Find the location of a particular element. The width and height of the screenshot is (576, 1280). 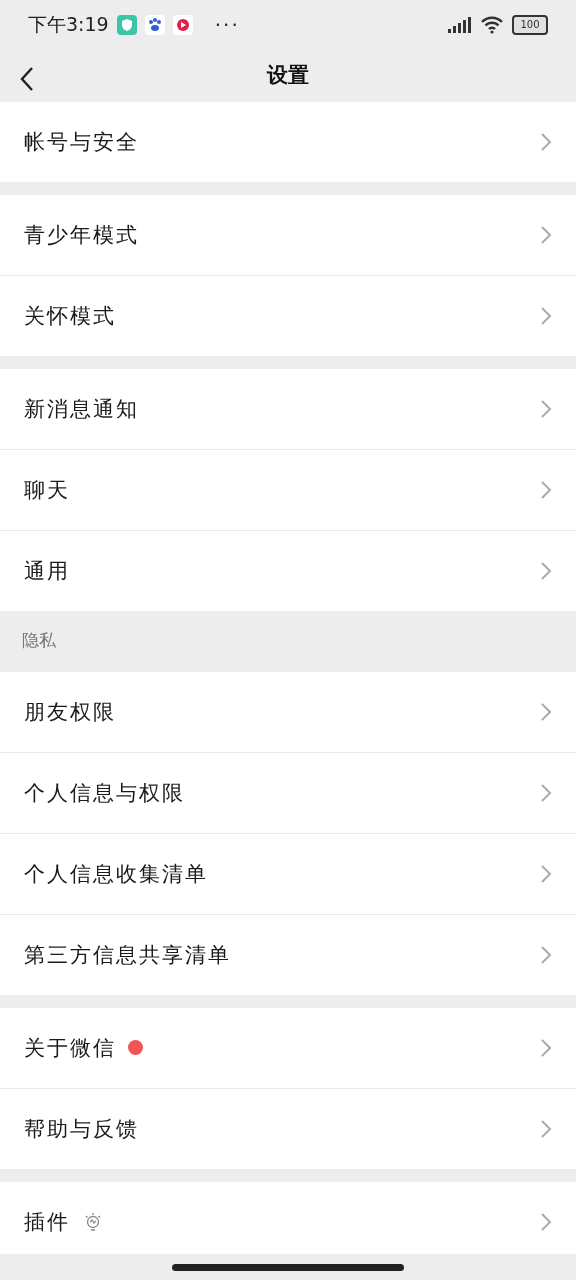

menu-item-label: 青少年模式 is located at coordinates (81, 235).